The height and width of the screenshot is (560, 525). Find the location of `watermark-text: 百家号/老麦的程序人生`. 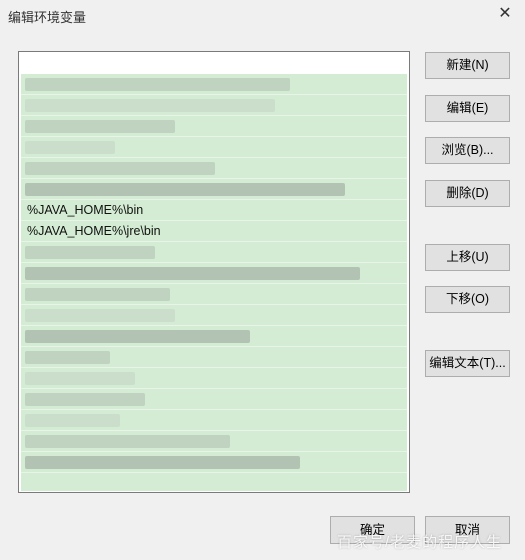

watermark-text: 百家号/老麦的程序人生 is located at coordinates (420, 542).